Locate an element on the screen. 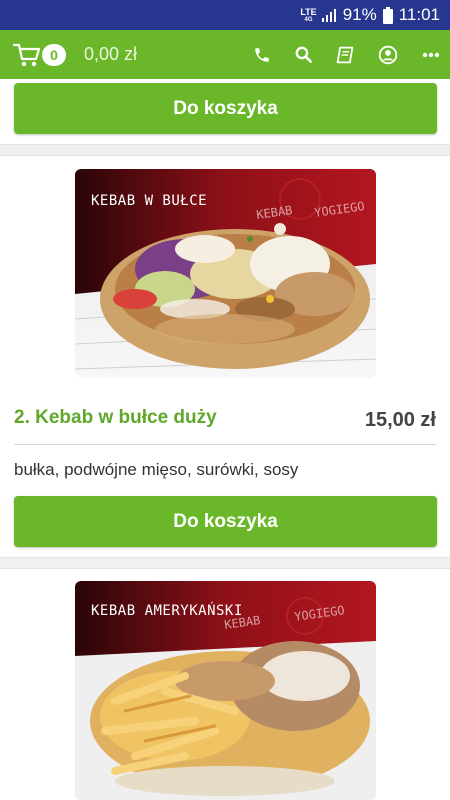 The height and width of the screenshot is (800, 450). more-button is located at coordinates (431, 54).